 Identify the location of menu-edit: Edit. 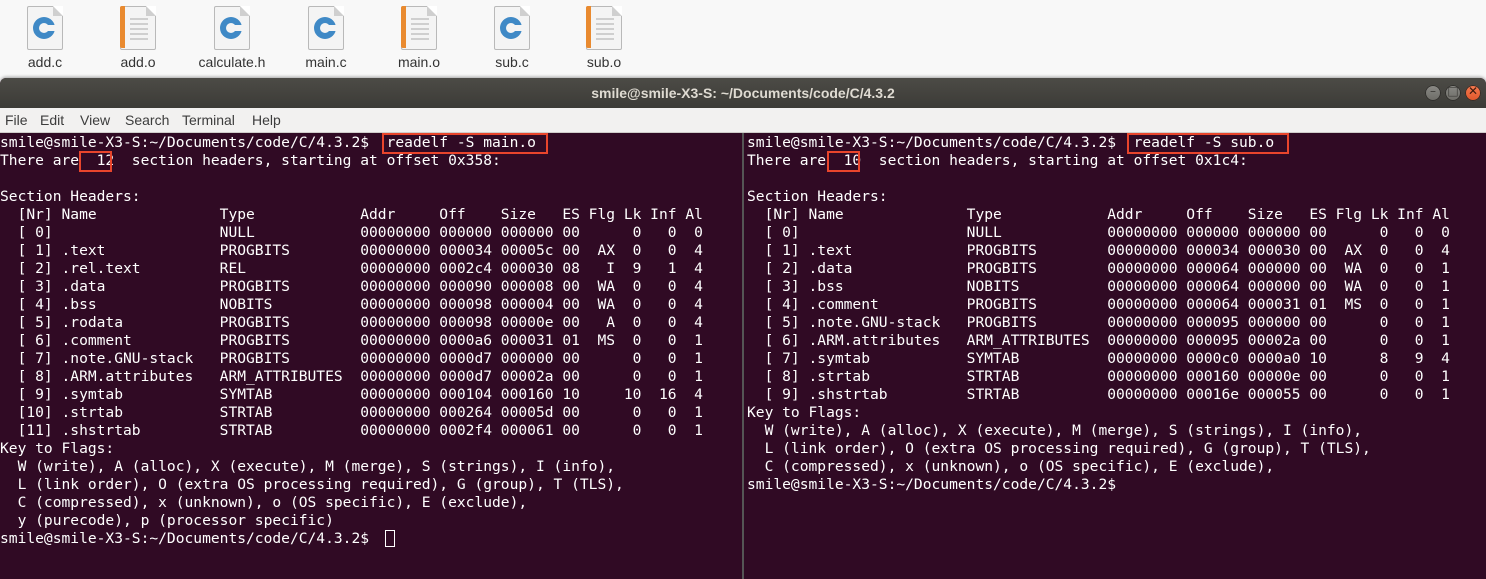
(52, 120).